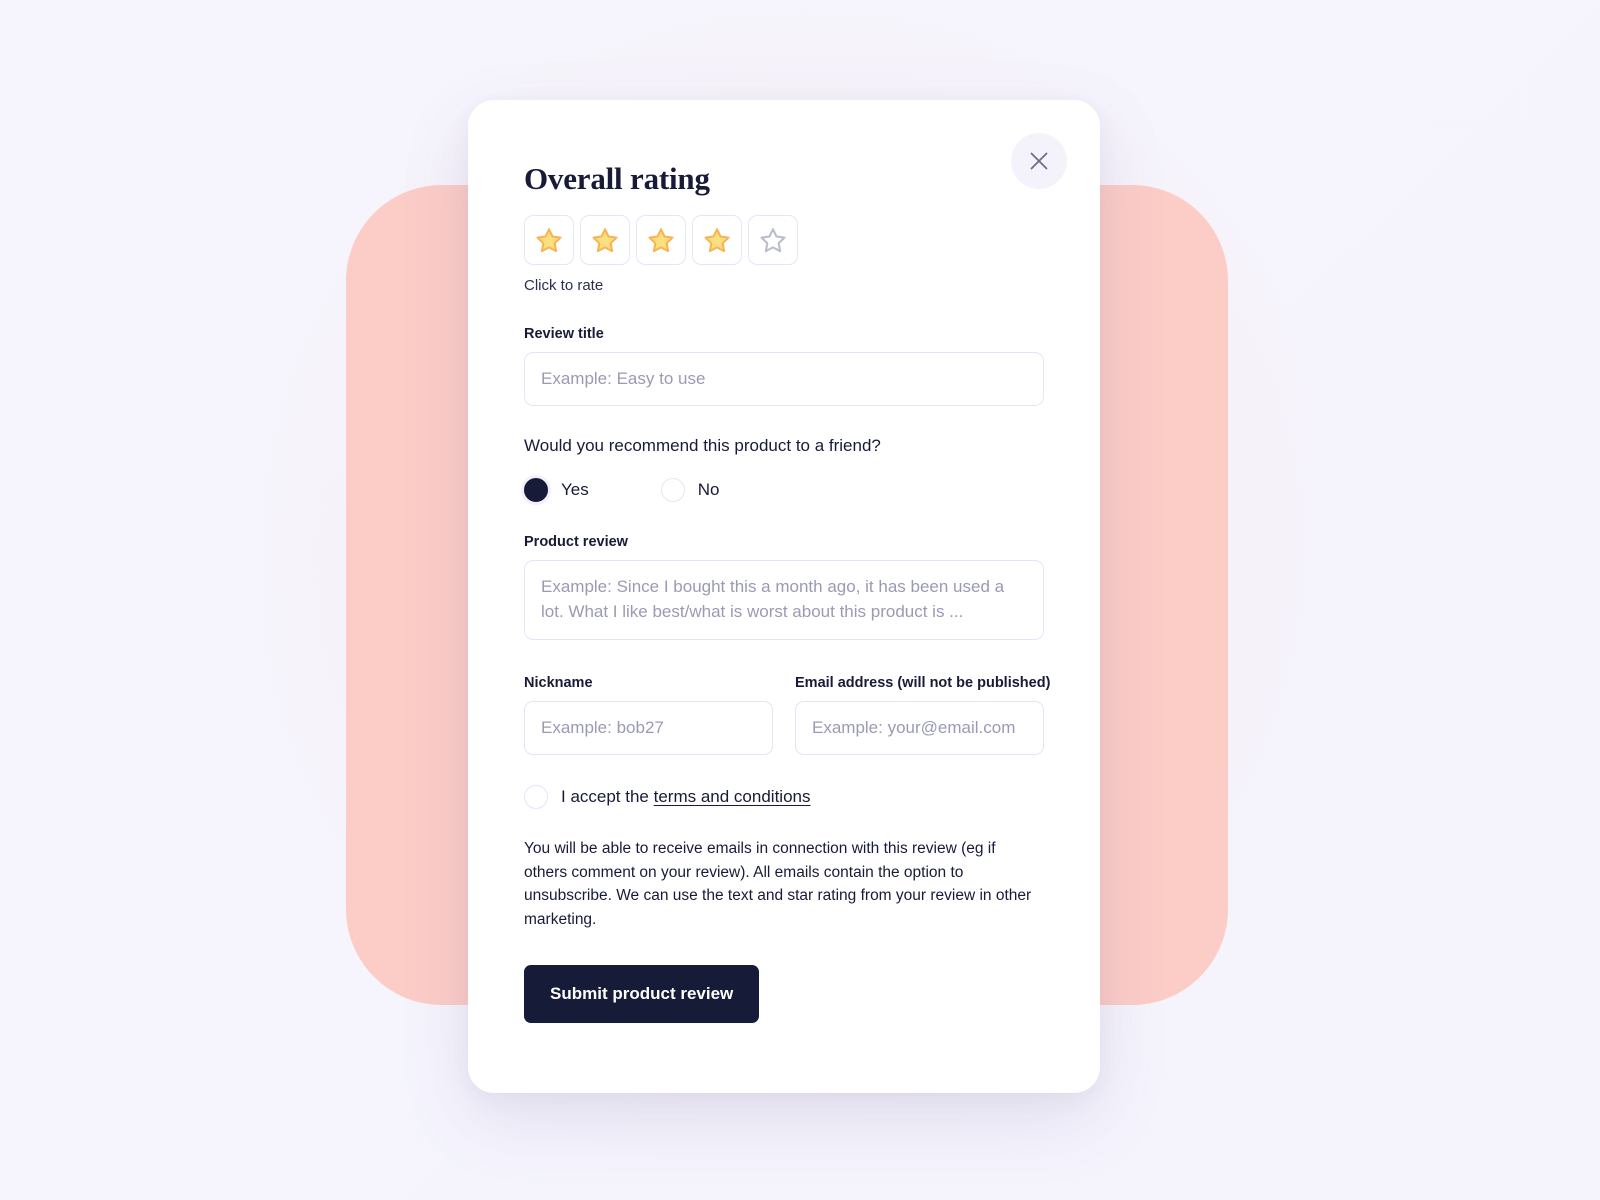 The image size is (1600, 1200). I want to click on radio-dot-yes, so click(536, 490).